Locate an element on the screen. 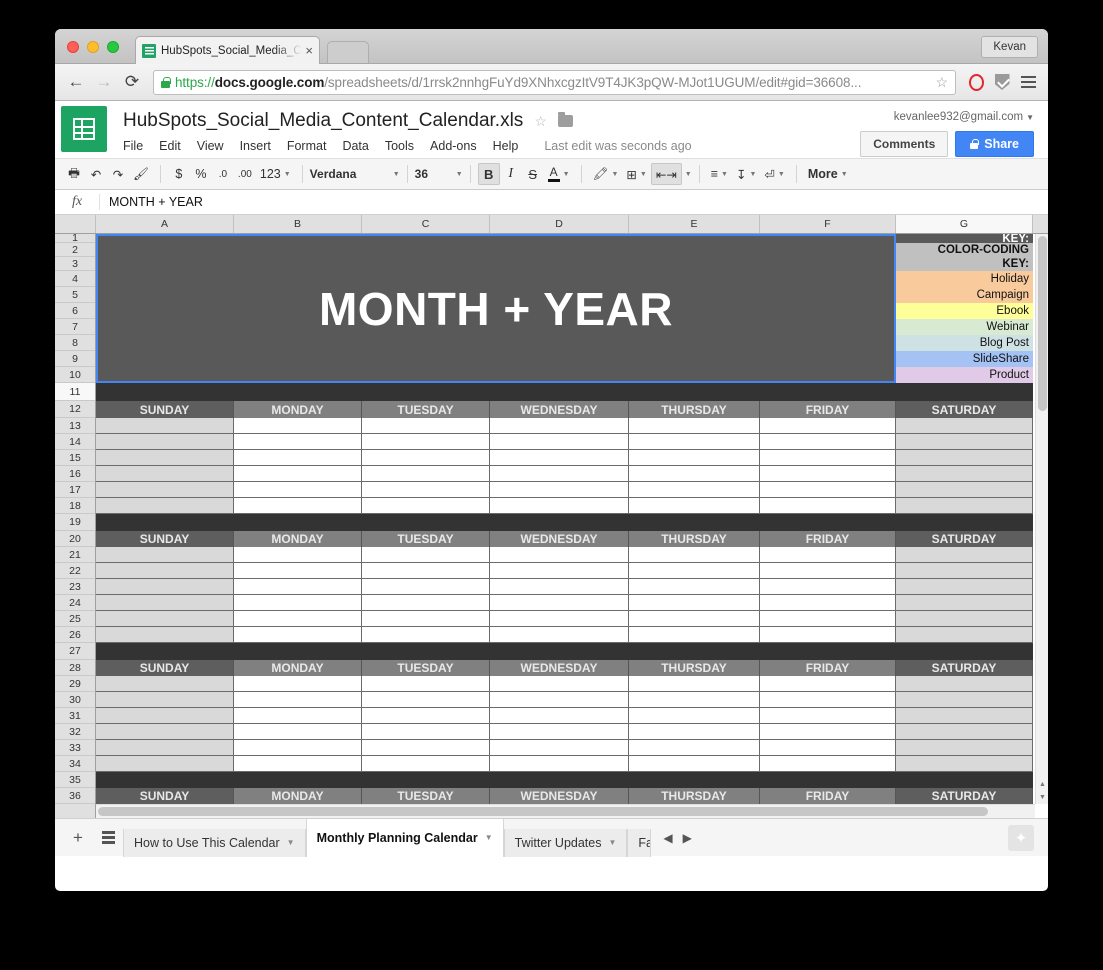 Image resolution: width=1103 pixels, height=970 pixels. column-header-f: F is located at coordinates (828, 224).